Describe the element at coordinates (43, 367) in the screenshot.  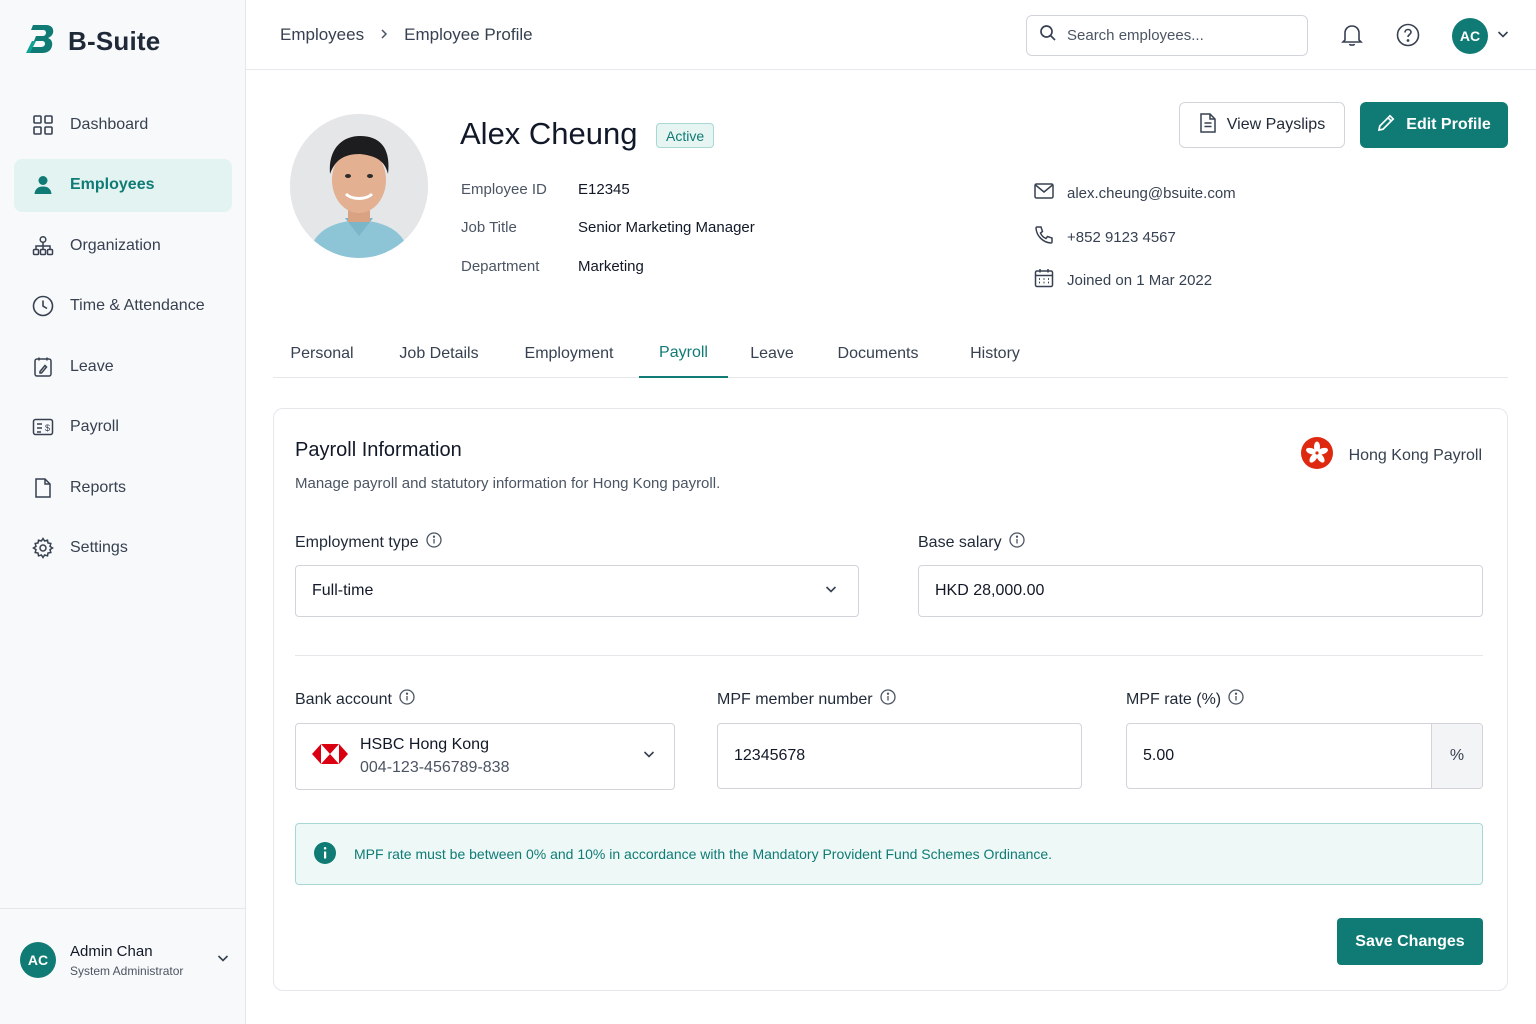
I see `calendar-edit-icon` at that location.